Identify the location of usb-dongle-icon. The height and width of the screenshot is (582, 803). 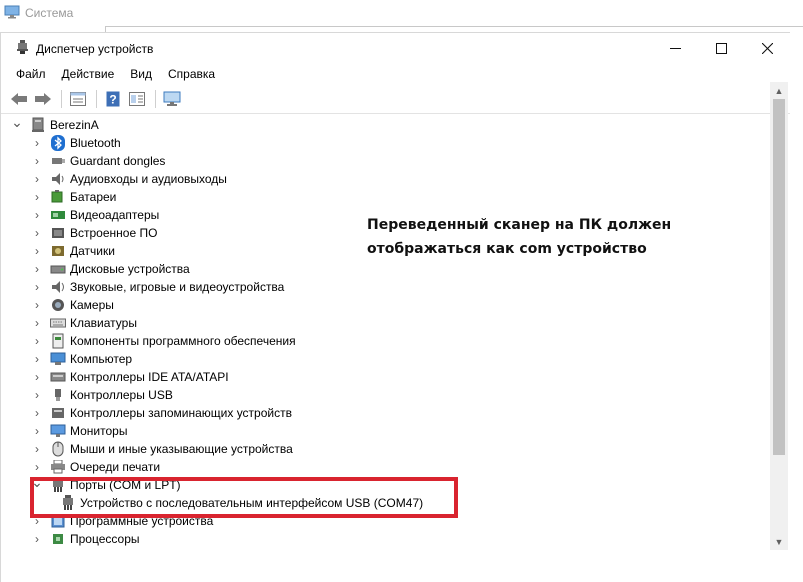
(58, 161).